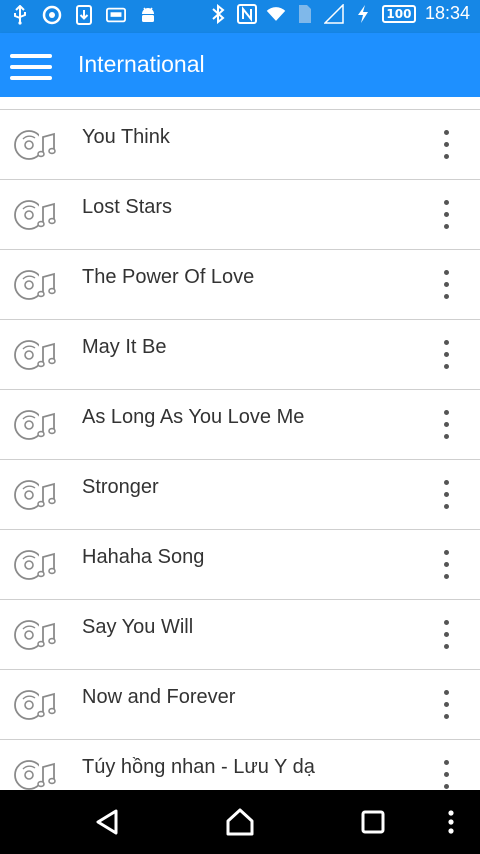 The height and width of the screenshot is (854, 480). What do you see at coordinates (32, 67) in the screenshot?
I see `hamburger-menu-icon` at bounding box center [32, 67].